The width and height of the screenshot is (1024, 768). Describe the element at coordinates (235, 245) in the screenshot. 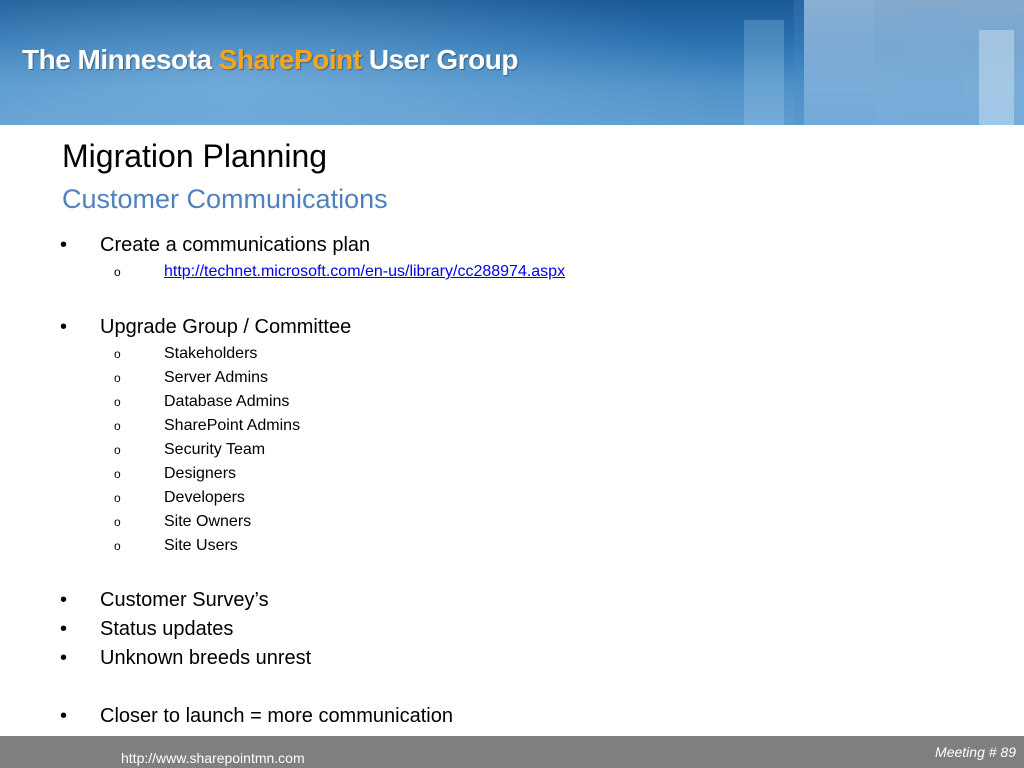

I see `list-item-text: Create a communications plan` at that location.